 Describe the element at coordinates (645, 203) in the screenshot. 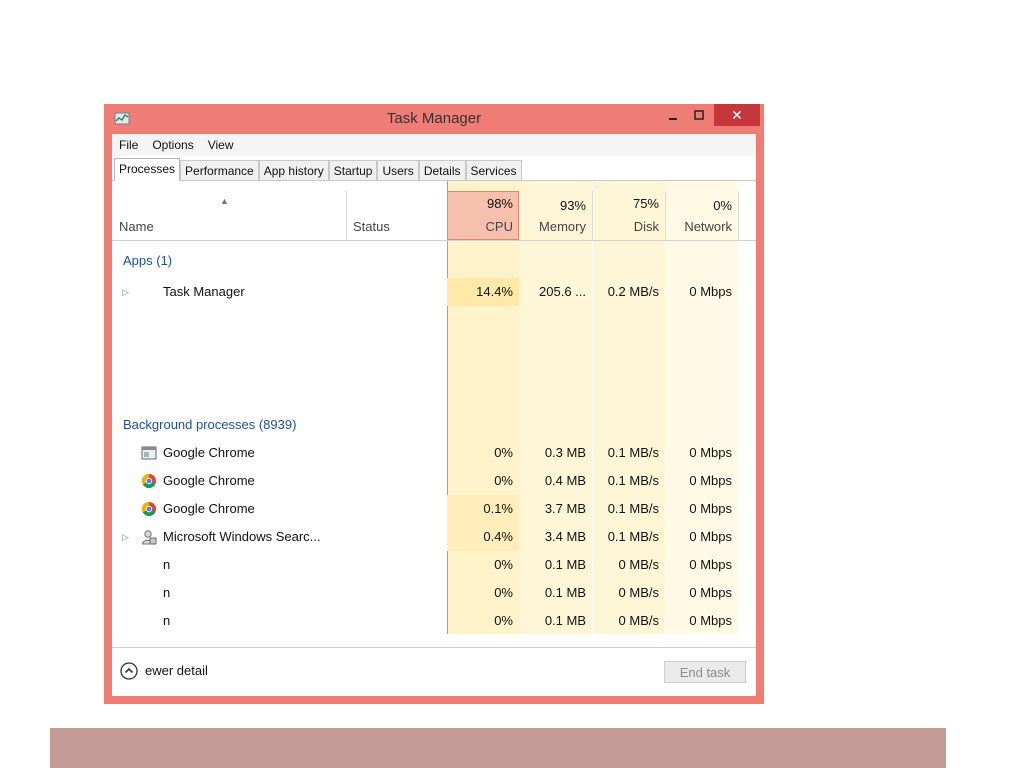

I see `disk-percent: 75%` at that location.